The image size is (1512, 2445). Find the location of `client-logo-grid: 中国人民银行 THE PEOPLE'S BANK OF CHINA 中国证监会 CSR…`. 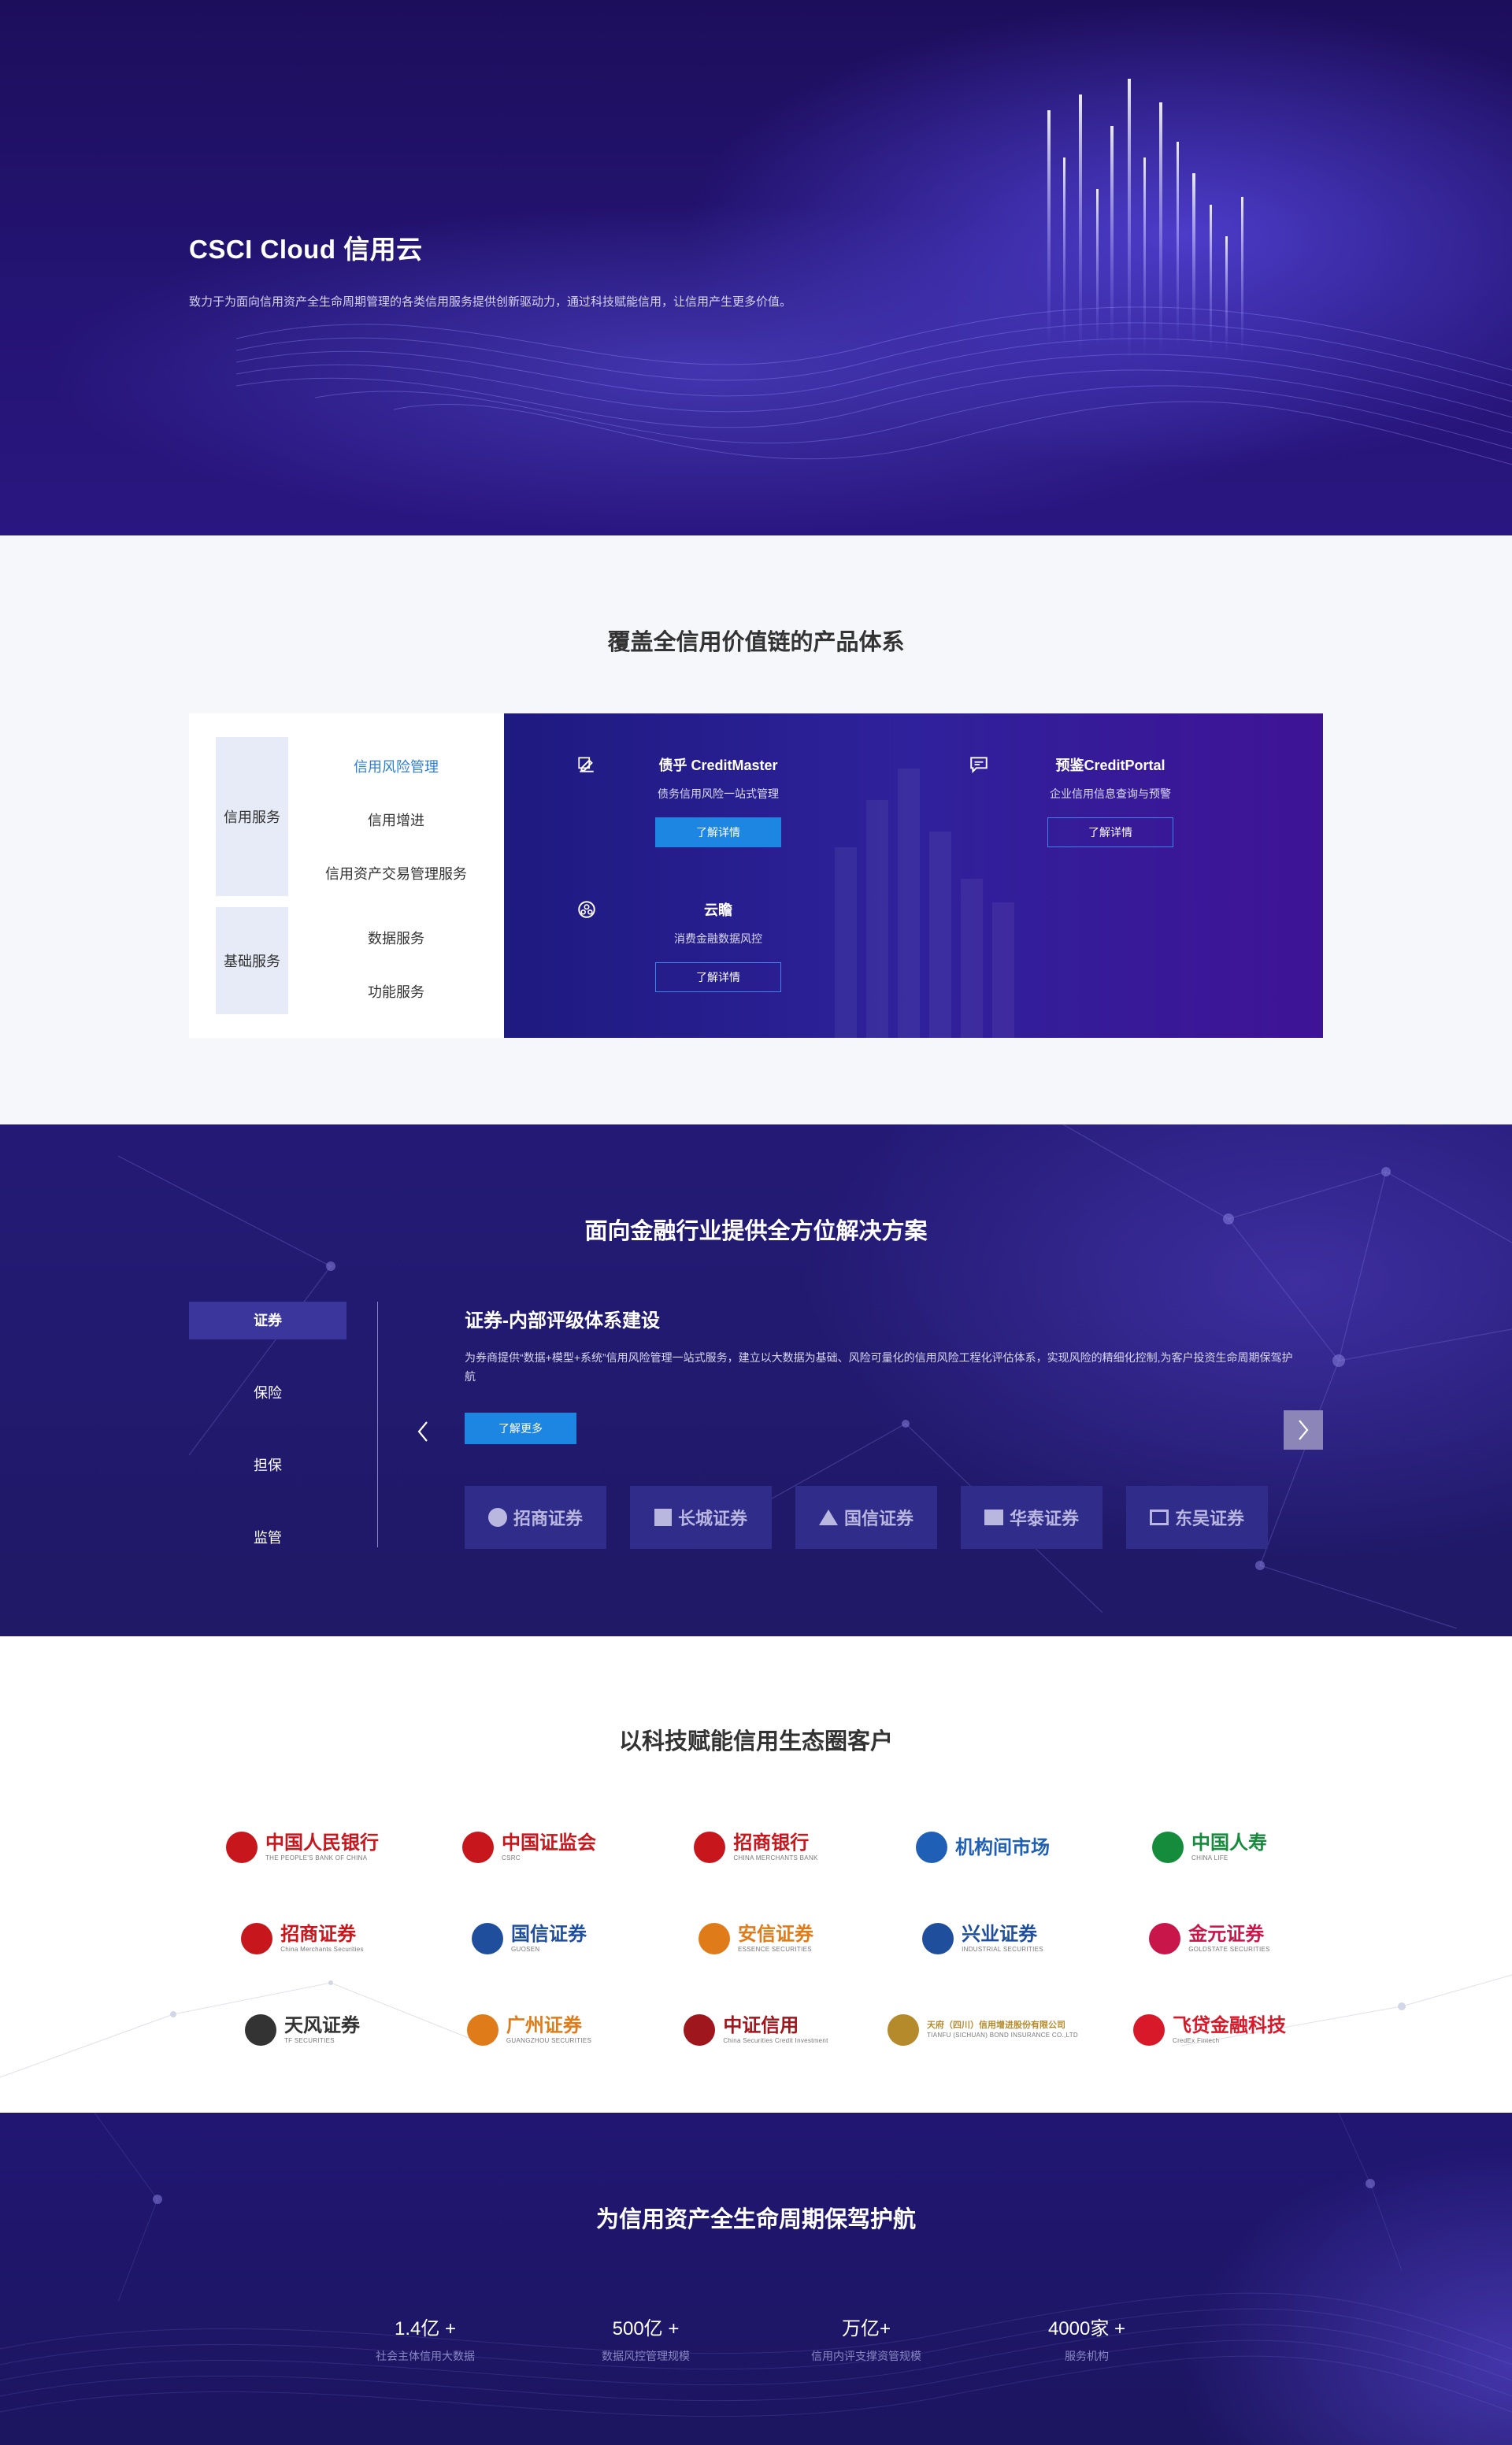

client-logo-grid: 中国人民银行 THE PEOPLE'S BANK OF CHINA 中国证监会 CSR… is located at coordinates (756, 1939).